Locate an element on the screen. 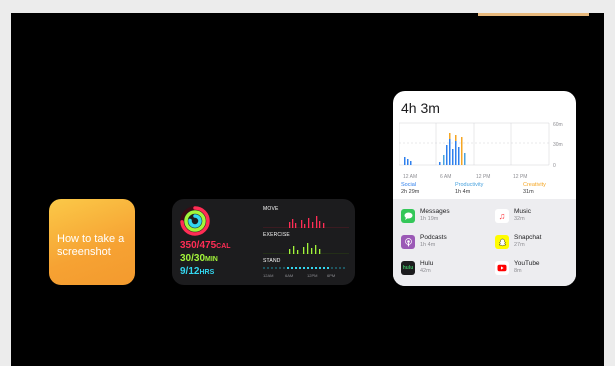 This screenshot has width=615, height=366. app-time: 8m is located at coordinates (518, 271).